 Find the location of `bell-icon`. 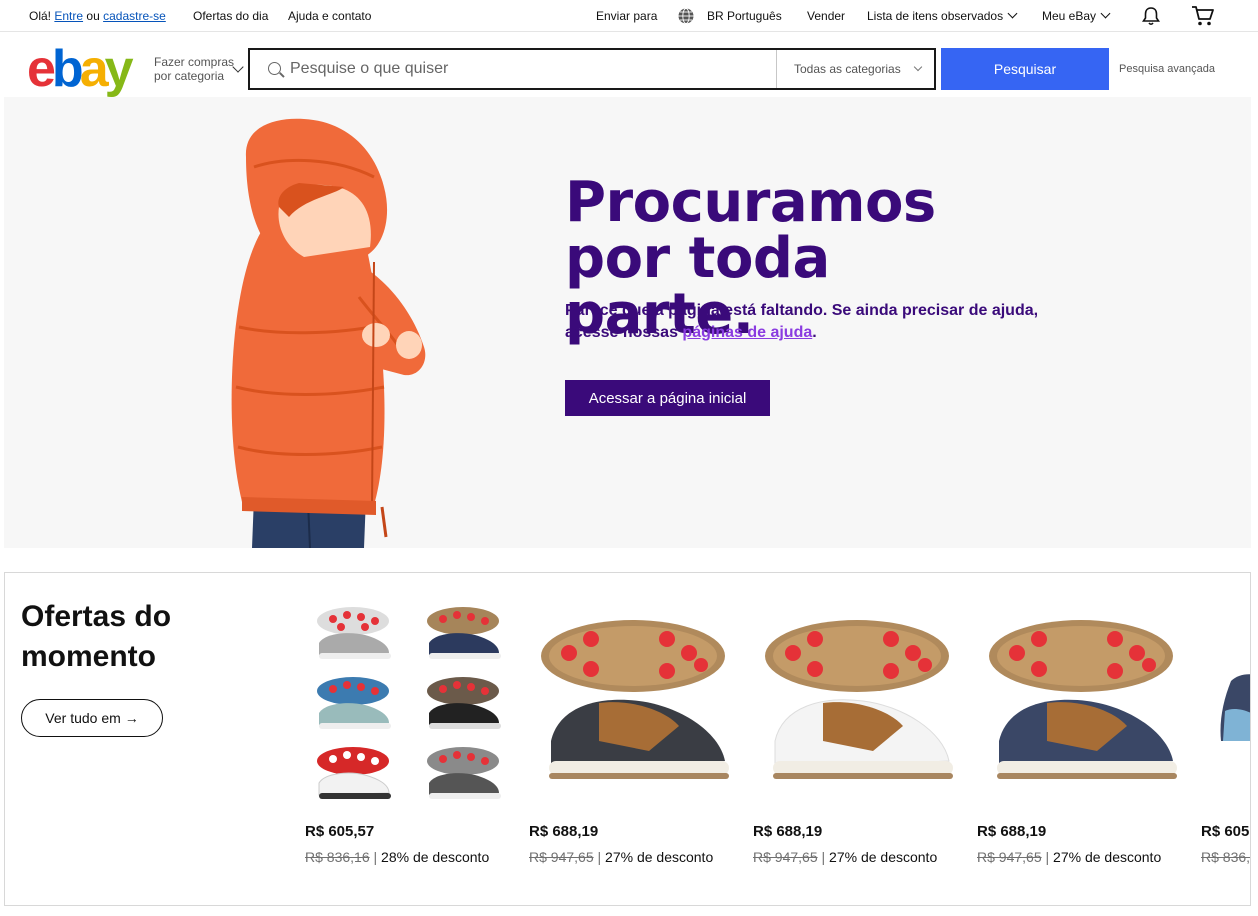

bell-icon is located at coordinates (1151, 17).